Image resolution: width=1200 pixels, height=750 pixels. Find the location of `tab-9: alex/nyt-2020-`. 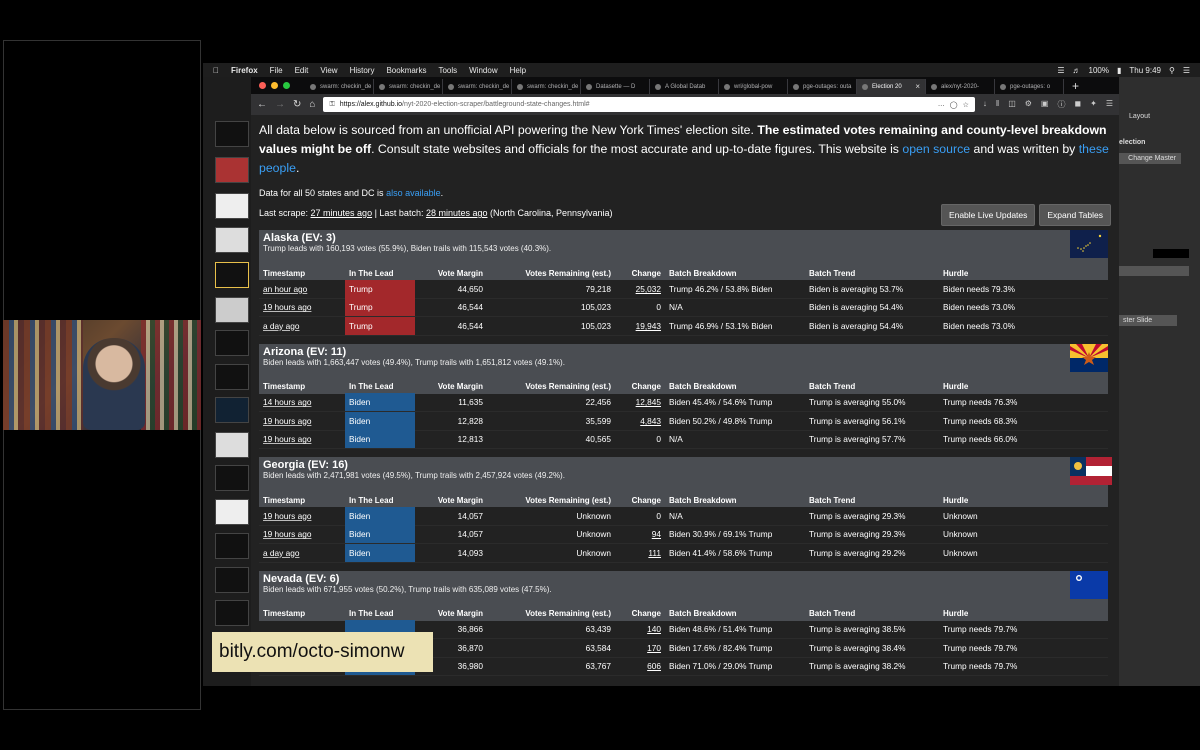

tab-9: alex/nyt-2020- is located at coordinates (960, 86).